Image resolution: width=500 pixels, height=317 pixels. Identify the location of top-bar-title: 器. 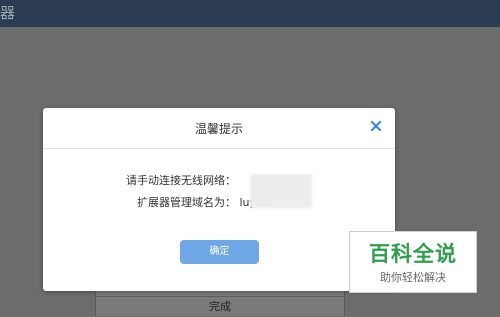
(8, 13).